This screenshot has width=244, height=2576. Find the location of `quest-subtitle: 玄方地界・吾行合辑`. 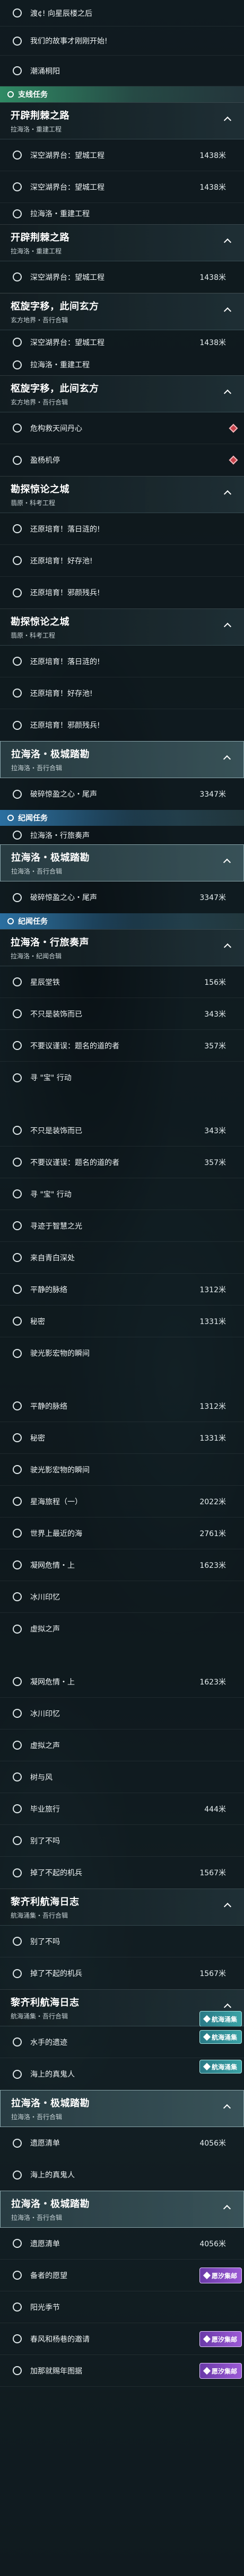

quest-subtitle: 玄方地界・吾行合辑 is located at coordinates (40, 320).